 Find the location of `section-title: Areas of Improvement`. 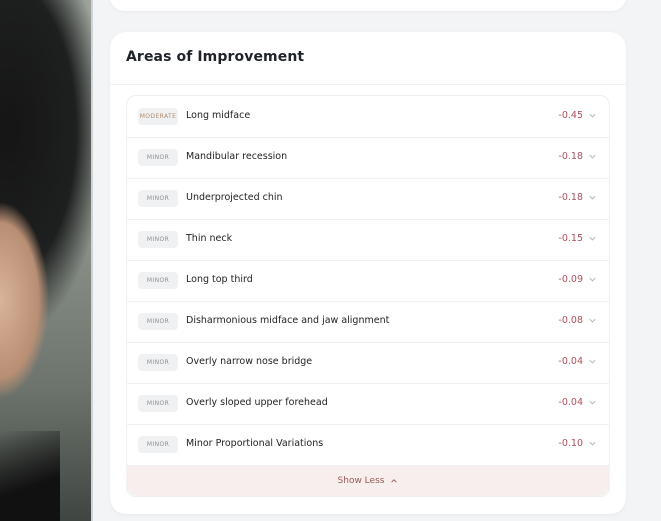

section-title: Areas of Improvement is located at coordinates (215, 57).